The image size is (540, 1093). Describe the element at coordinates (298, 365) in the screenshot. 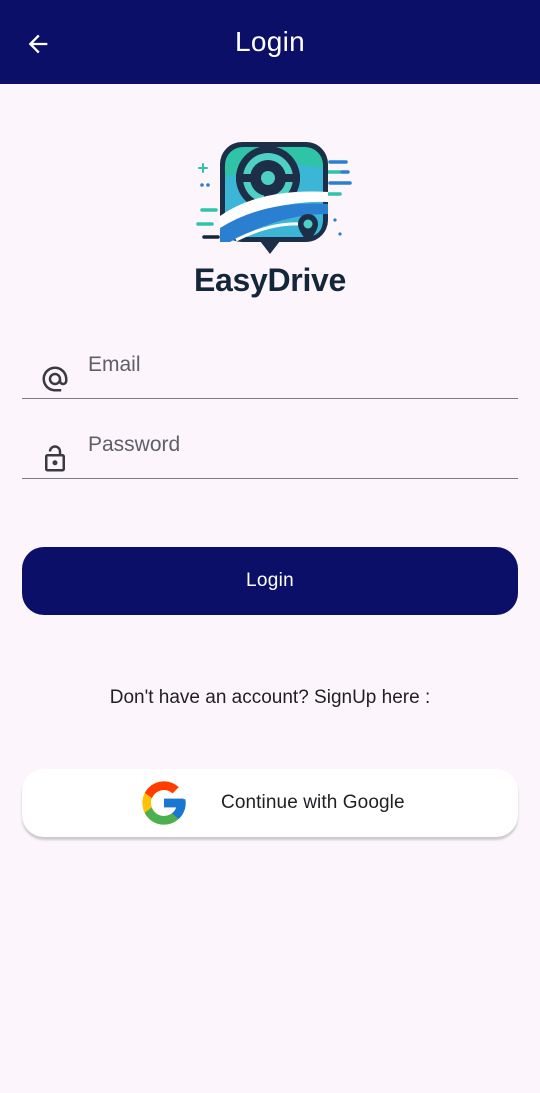

I see `email-input` at that location.